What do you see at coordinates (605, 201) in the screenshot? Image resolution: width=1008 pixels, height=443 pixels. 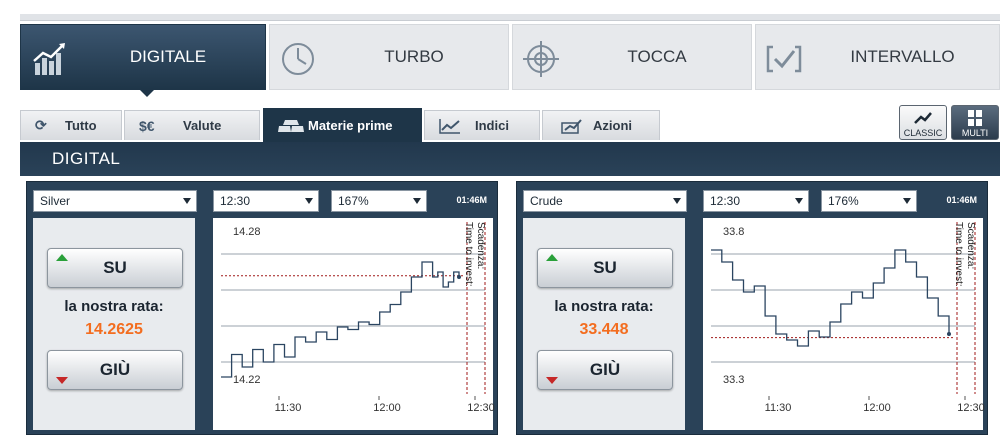 I see `asset-select: Crude` at bounding box center [605, 201].